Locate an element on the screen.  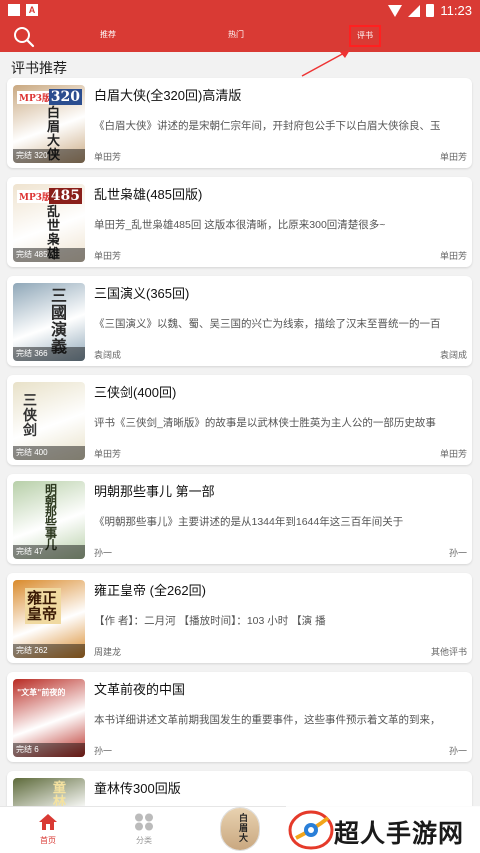
battery-icon is located at coordinates (430, 10).